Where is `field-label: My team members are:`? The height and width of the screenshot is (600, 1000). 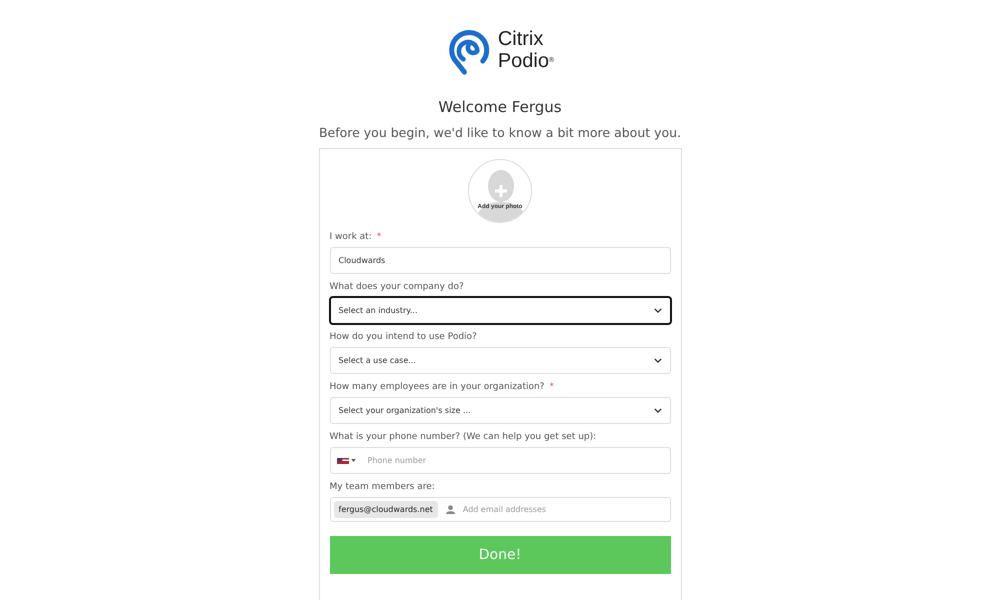
field-label: My team members are: is located at coordinates (382, 487).